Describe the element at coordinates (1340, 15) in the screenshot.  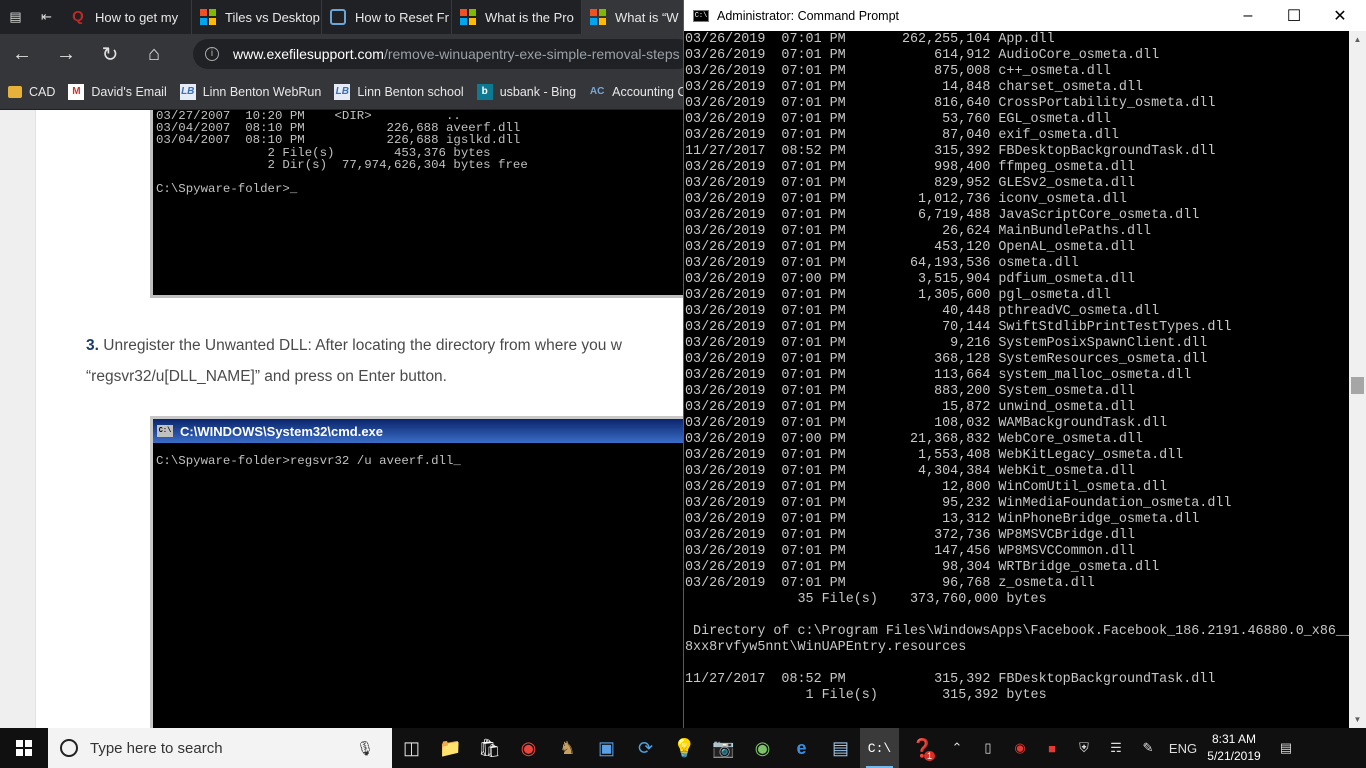
I see `close-button: ✕` at that location.